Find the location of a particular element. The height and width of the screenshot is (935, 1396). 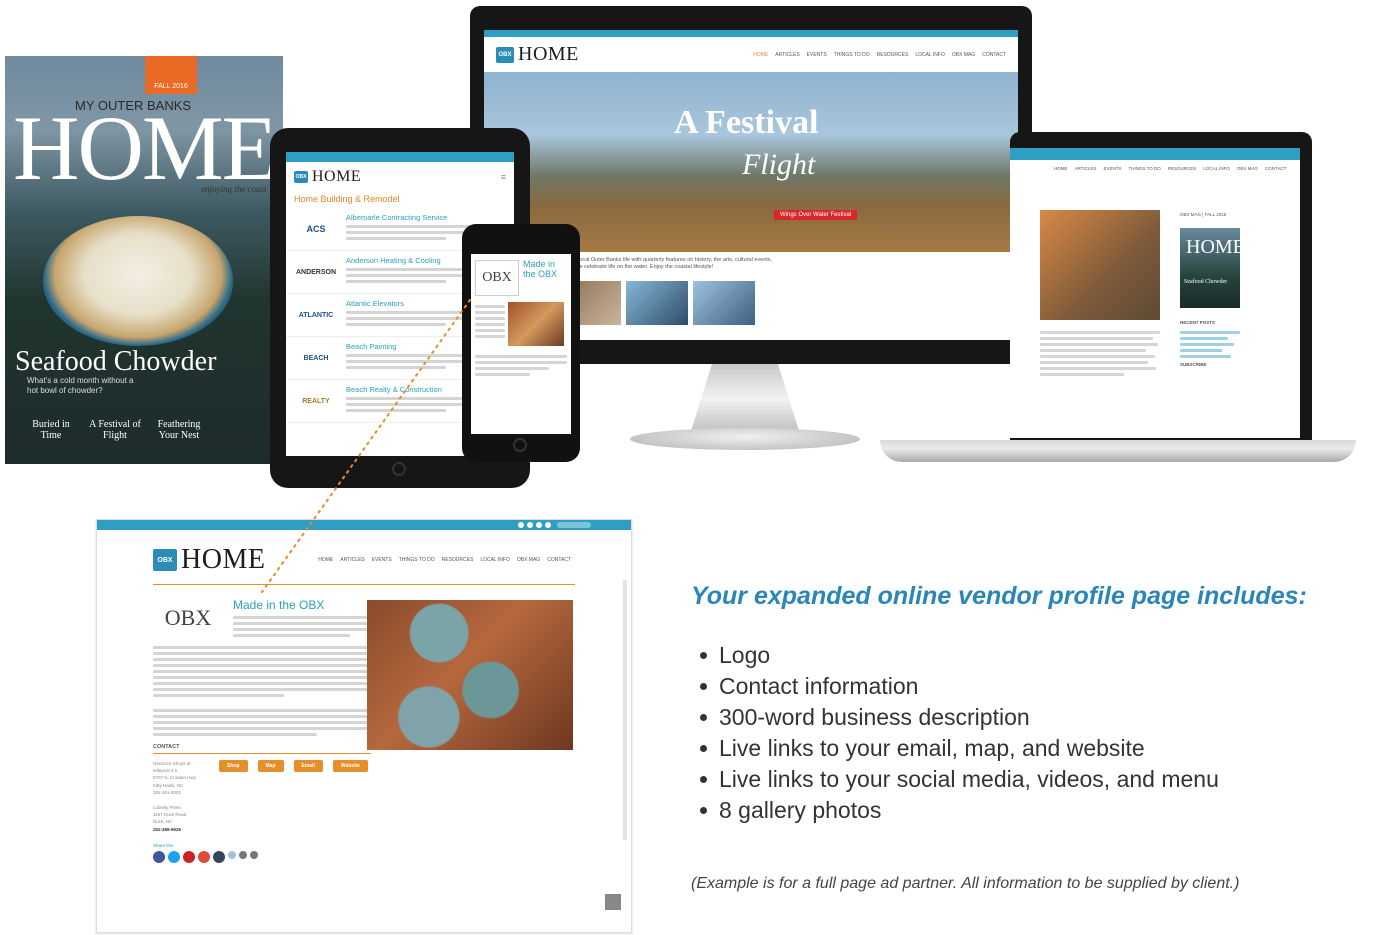

laptop-base is located at coordinates (1118, 451).